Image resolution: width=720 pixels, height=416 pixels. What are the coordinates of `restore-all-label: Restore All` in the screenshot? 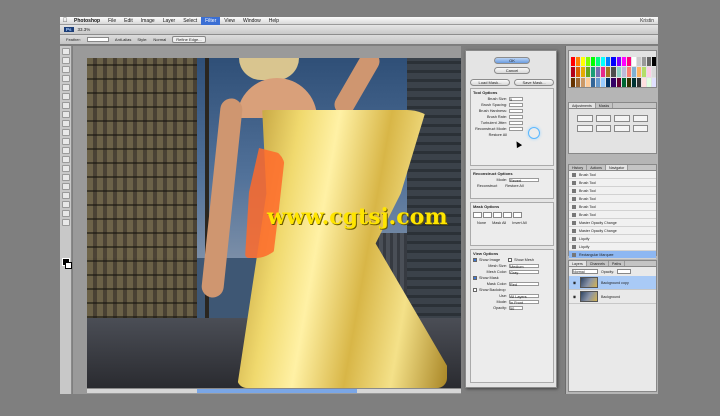 It's located at (490, 135).